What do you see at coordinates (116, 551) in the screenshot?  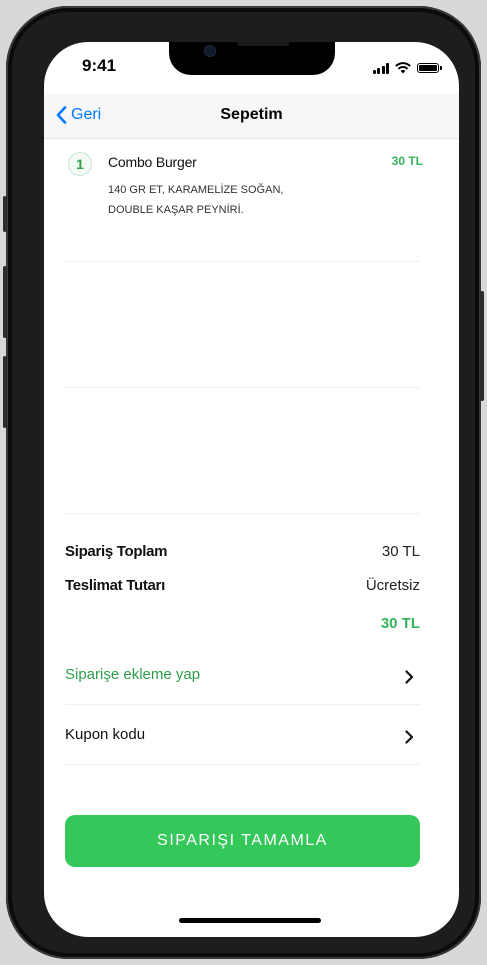 I see `order-total-label: Sipariş Toplam` at bounding box center [116, 551].